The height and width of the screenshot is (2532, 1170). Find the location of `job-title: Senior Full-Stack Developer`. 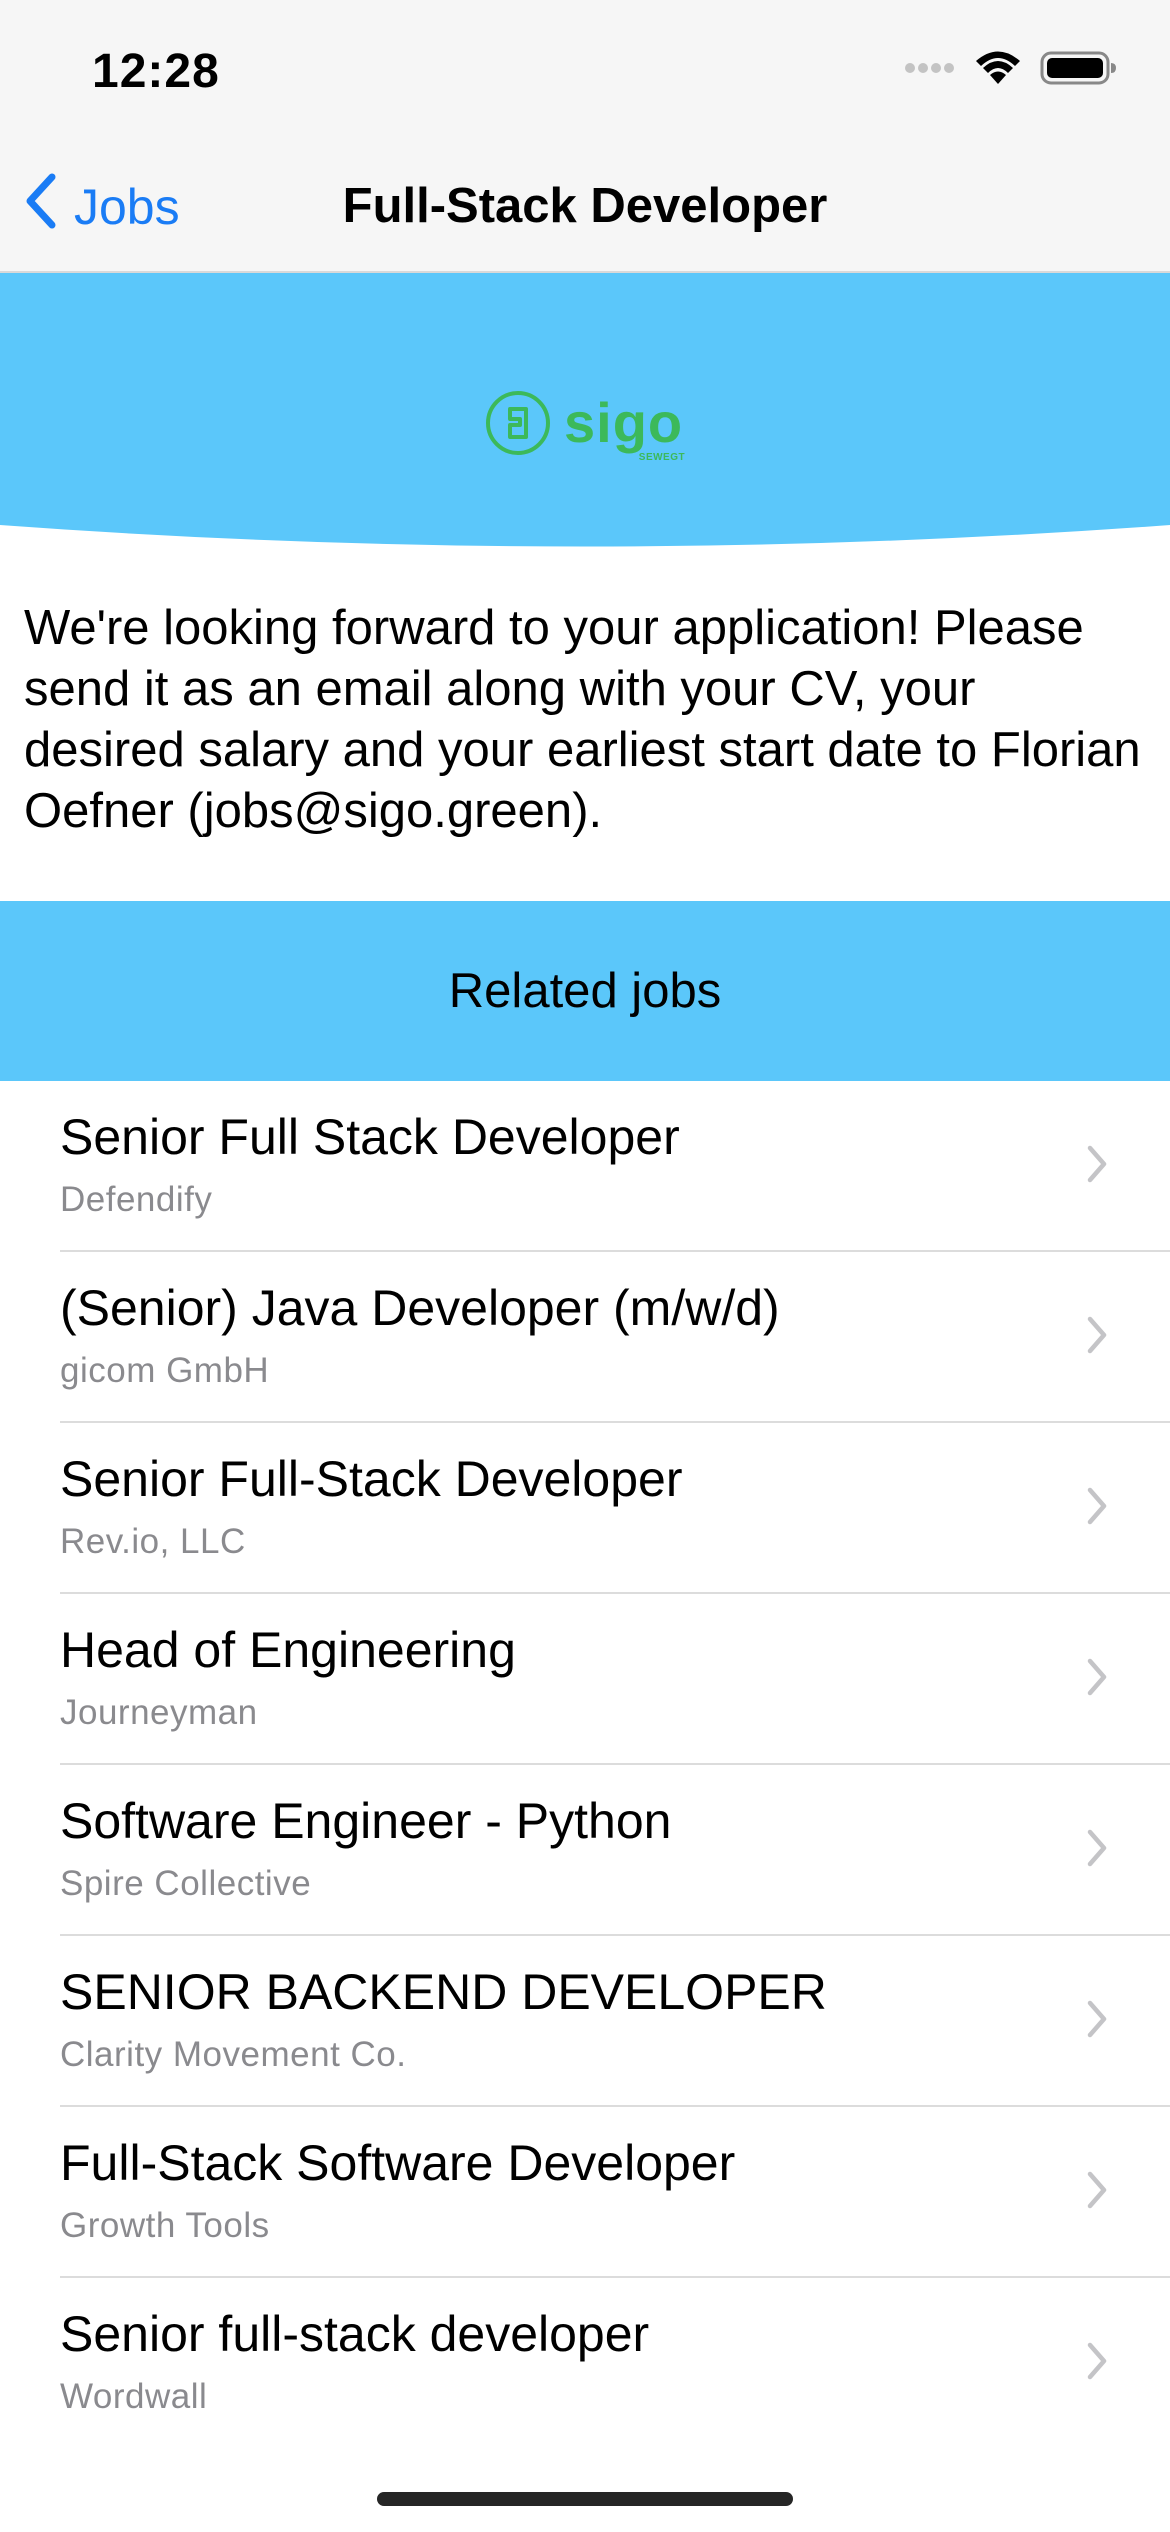

job-title: Senior Full-Stack Developer is located at coordinates (371, 1479).